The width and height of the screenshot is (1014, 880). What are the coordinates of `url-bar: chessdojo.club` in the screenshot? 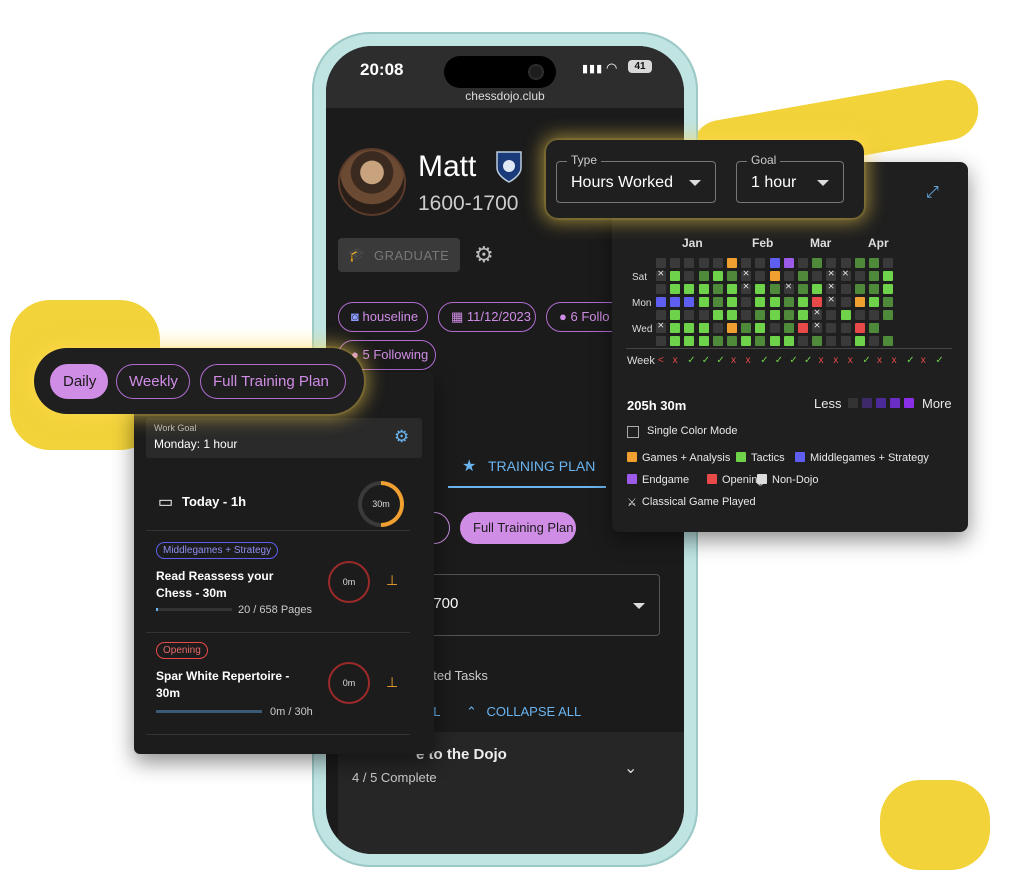 It's located at (505, 96).